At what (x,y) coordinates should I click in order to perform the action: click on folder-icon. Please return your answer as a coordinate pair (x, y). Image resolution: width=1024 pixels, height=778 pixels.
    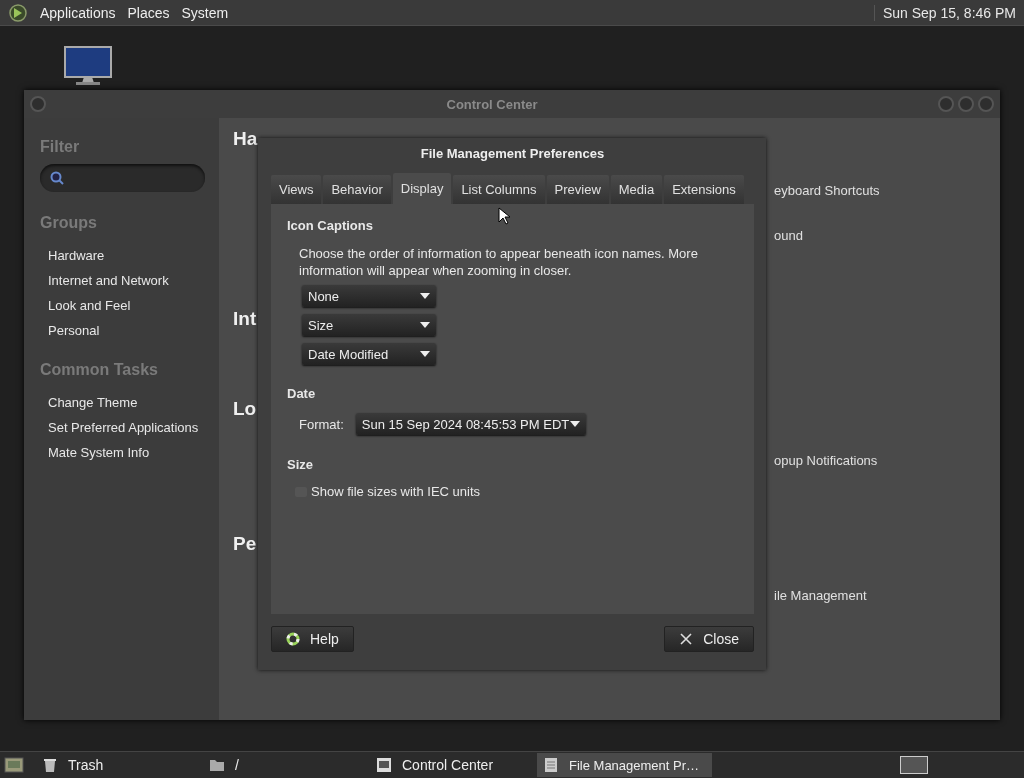
    Looking at the image, I should click on (217, 765).